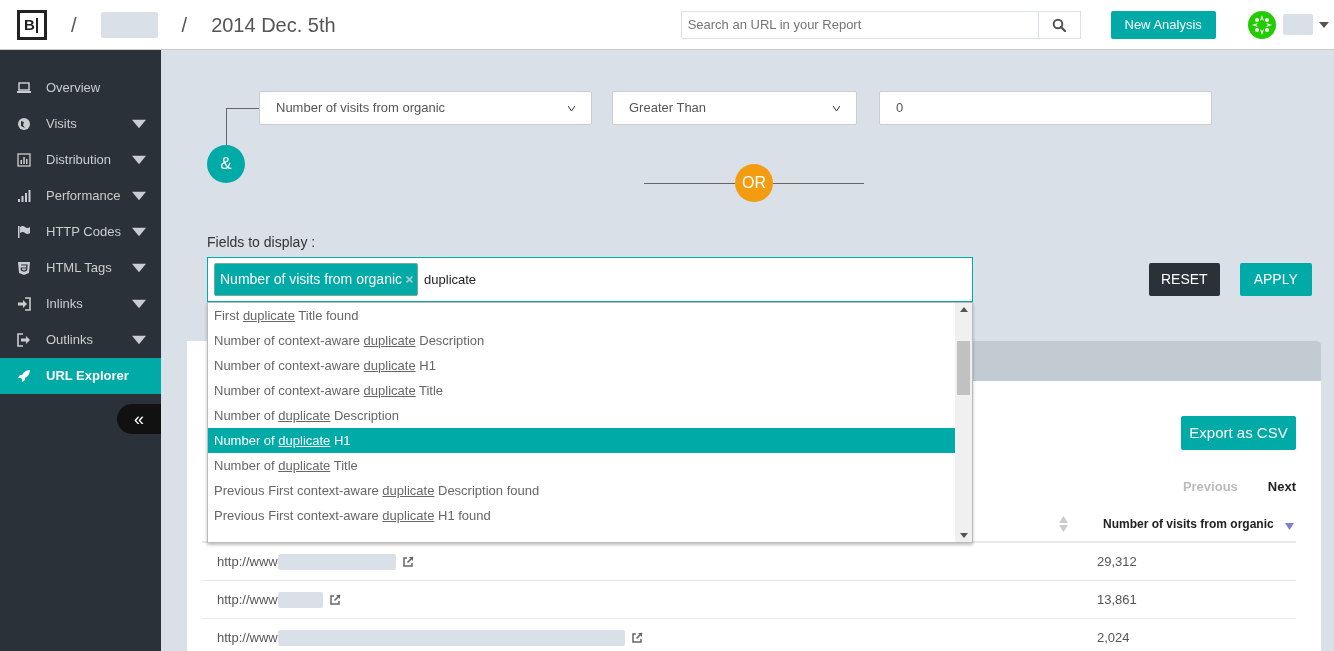 The image size is (1334, 651). I want to click on search-button, so click(1059, 24).